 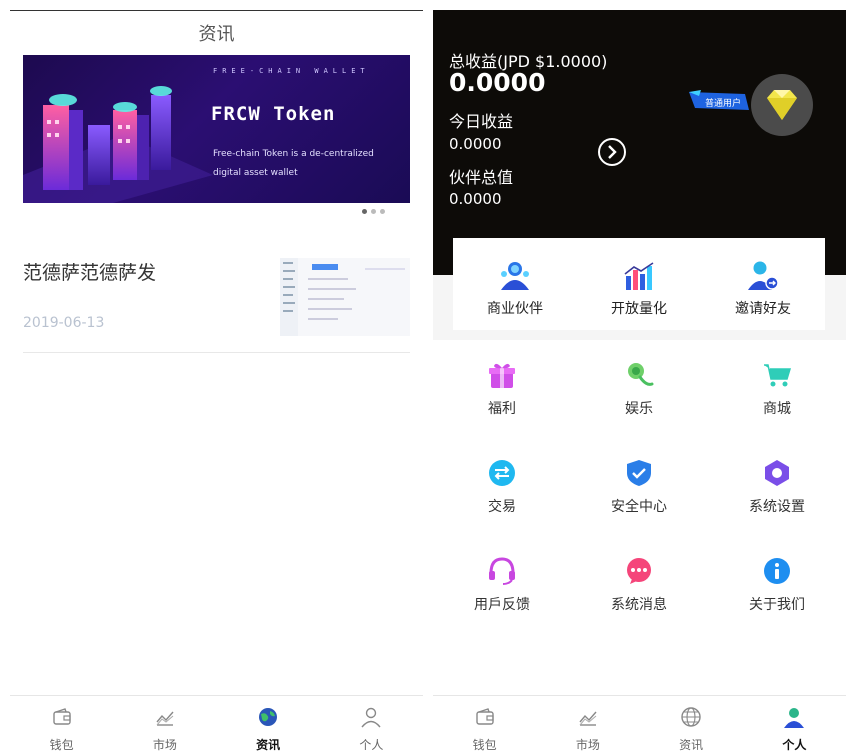 What do you see at coordinates (216, 352) in the screenshot?
I see `list-divider` at bounding box center [216, 352].